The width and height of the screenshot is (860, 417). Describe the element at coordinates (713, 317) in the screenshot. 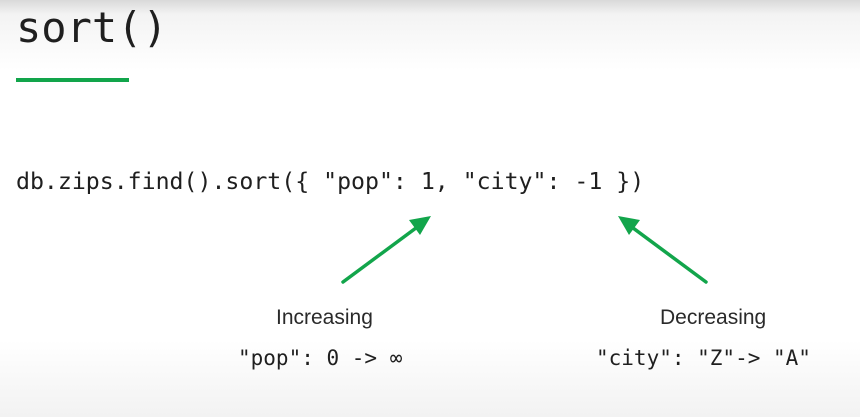

I see `decreasing-label: Decreasing` at that location.